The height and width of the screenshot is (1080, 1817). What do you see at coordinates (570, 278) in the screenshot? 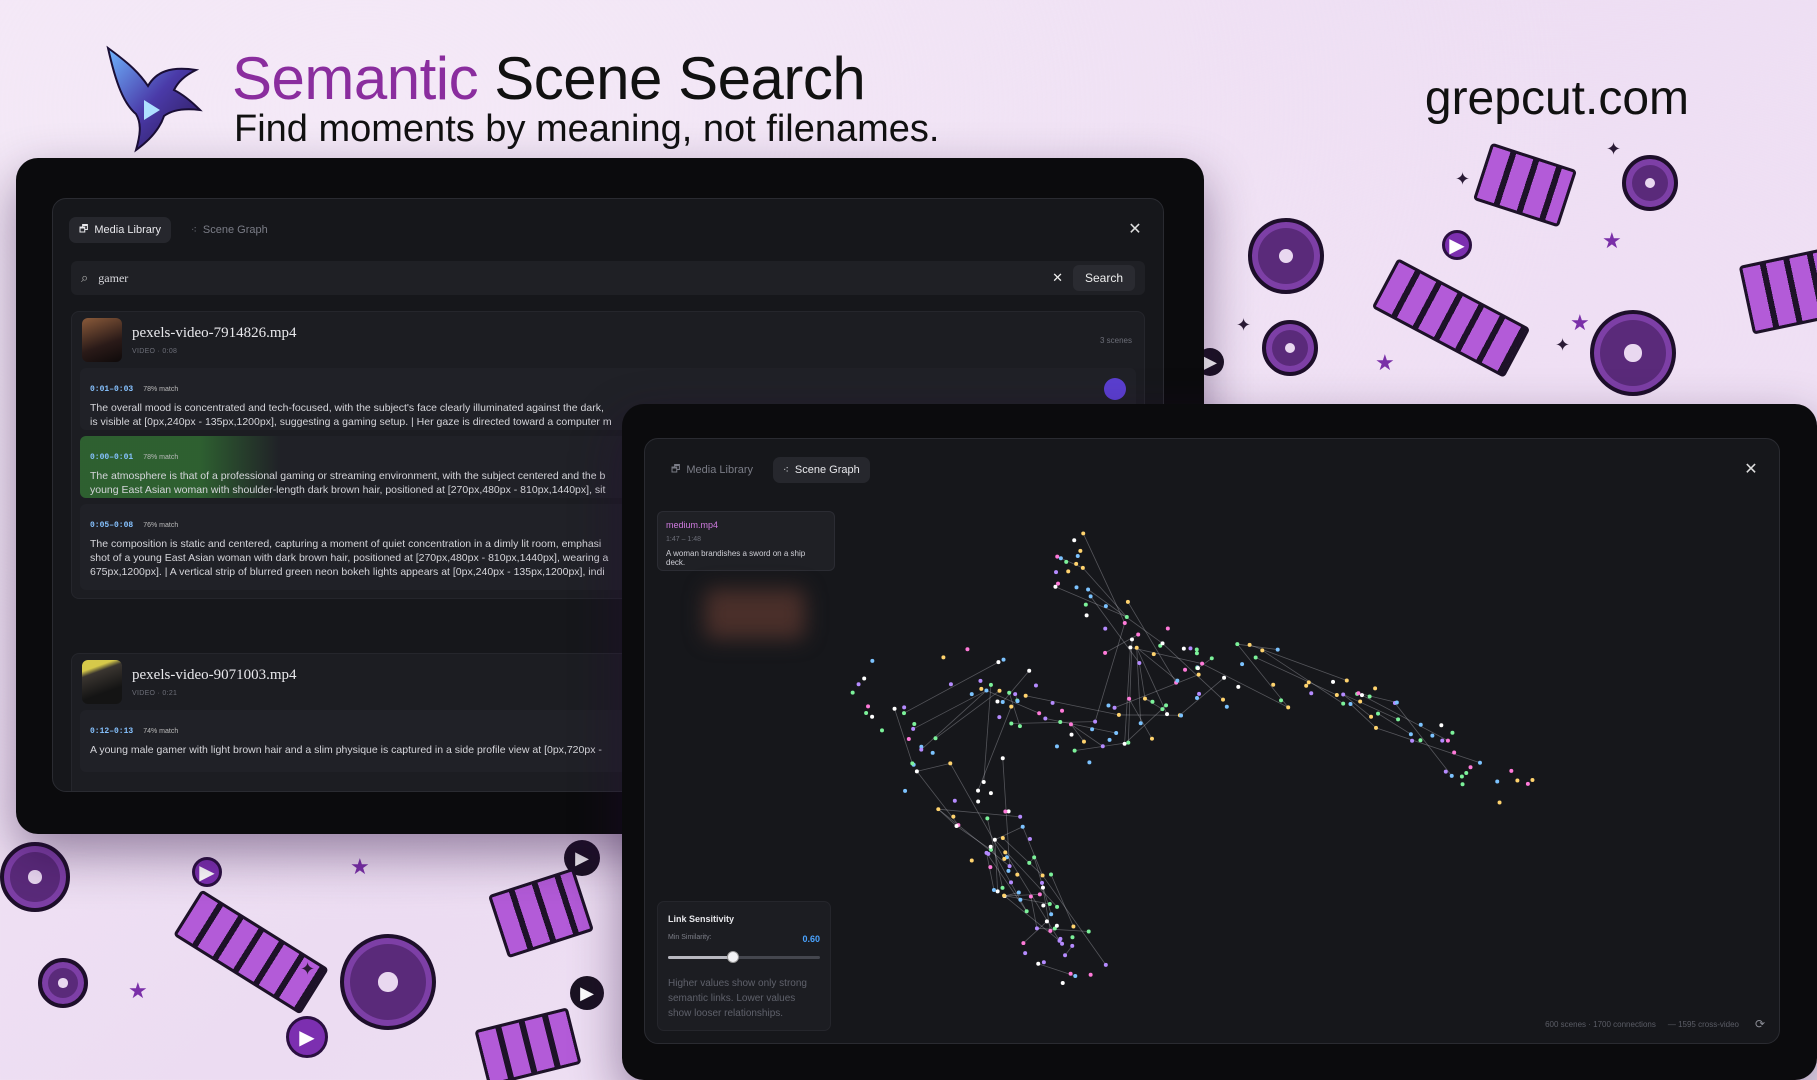
I see `search-input: gamer` at bounding box center [570, 278].